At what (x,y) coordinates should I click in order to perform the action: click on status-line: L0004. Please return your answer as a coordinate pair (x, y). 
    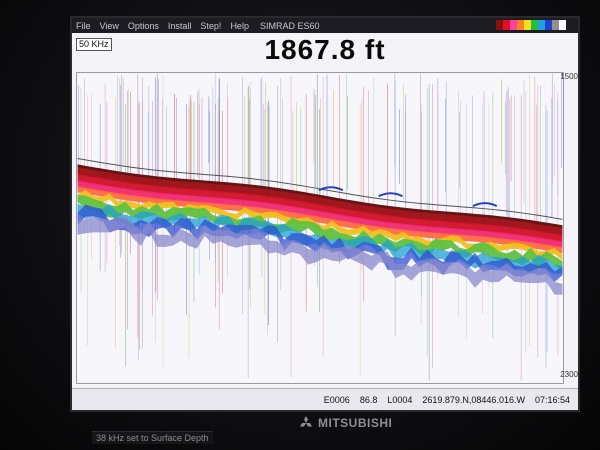
    Looking at the image, I should click on (400, 399).